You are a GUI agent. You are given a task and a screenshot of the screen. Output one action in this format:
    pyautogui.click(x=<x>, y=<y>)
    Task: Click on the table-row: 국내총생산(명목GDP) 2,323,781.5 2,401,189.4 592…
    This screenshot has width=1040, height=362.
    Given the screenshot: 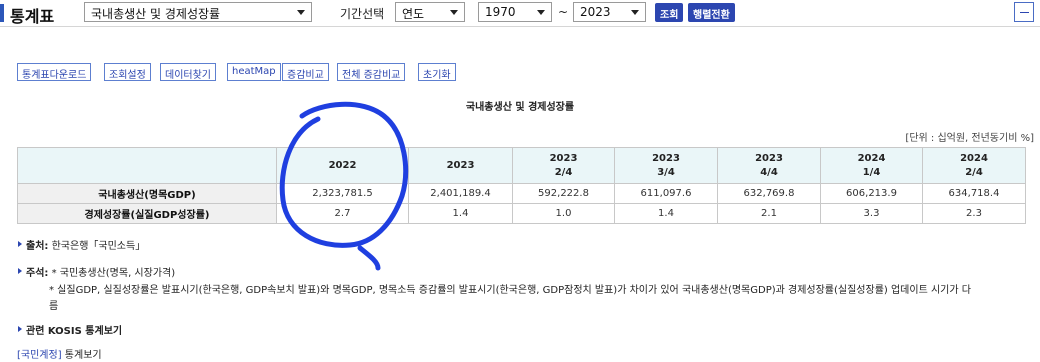 What is the action you would take?
    pyautogui.click(x=521, y=193)
    